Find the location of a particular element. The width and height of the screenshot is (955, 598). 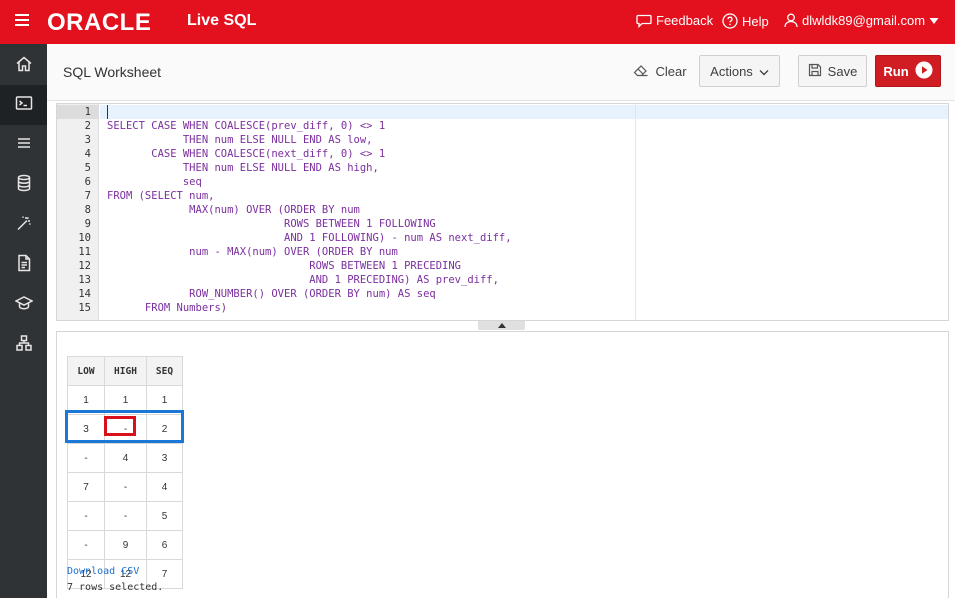

line-number: 11 is located at coordinates (84, 252).